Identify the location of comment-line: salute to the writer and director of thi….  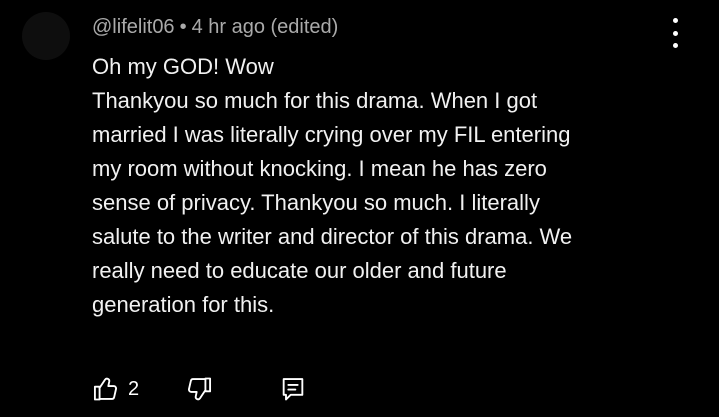
(332, 236).